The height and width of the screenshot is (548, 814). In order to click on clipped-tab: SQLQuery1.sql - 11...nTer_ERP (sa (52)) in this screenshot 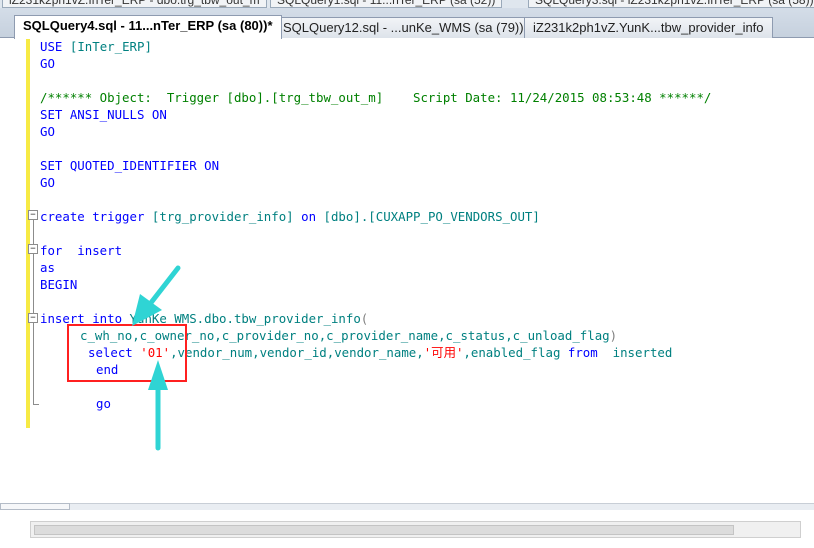, I will do `click(386, 4)`.